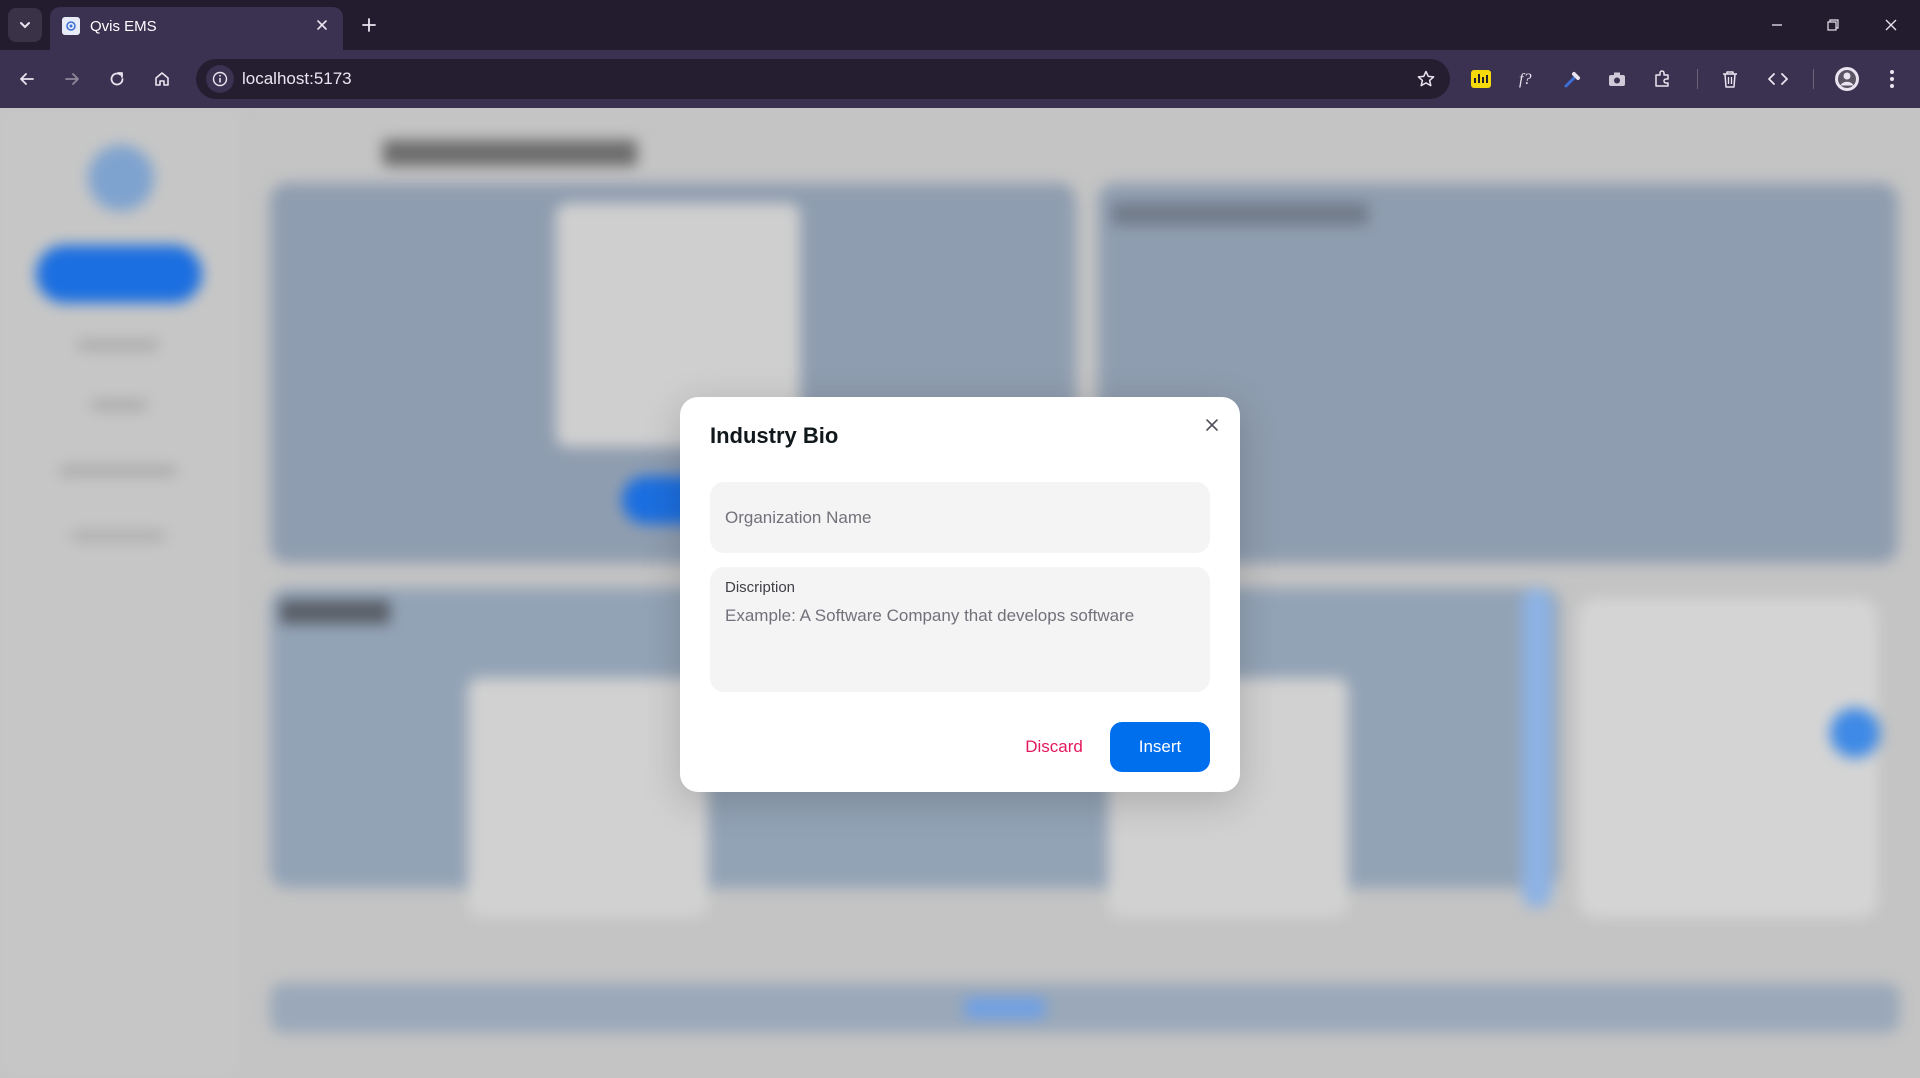 This screenshot has height=1078, width=1920. Describe the element at coordinates (960, 644) in the screenshot. I see `description-input` at that location.